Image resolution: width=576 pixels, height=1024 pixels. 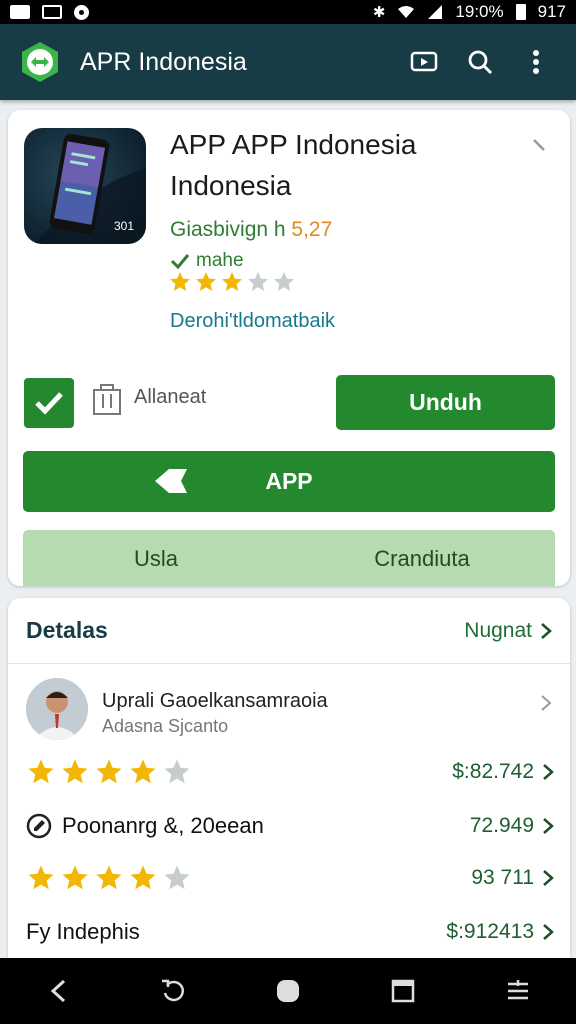 I want to click on back-icon, so click(x=58, y=991).